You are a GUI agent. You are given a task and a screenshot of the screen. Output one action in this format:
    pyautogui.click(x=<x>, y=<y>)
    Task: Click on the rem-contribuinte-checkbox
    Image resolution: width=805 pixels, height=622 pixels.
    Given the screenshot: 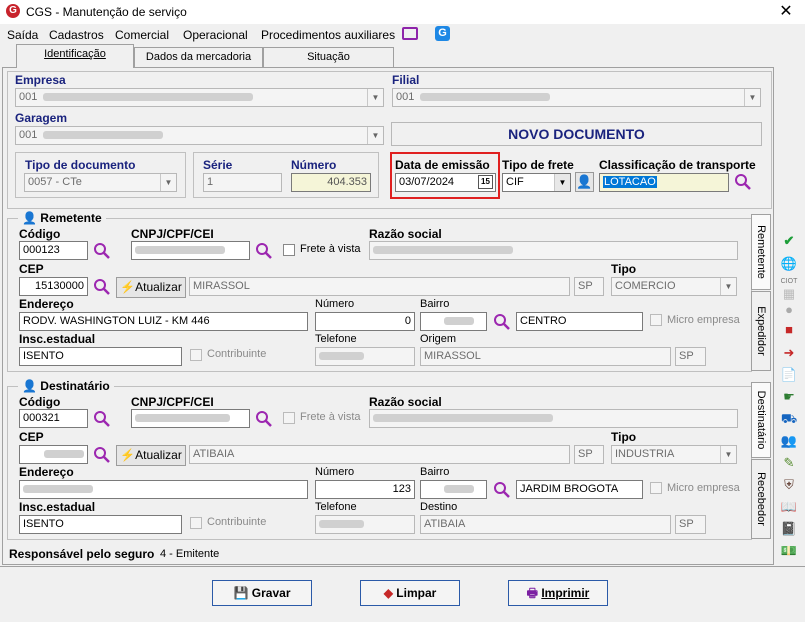 What is the action you would take?
    pyautogui.click(x=196, y=355)
    